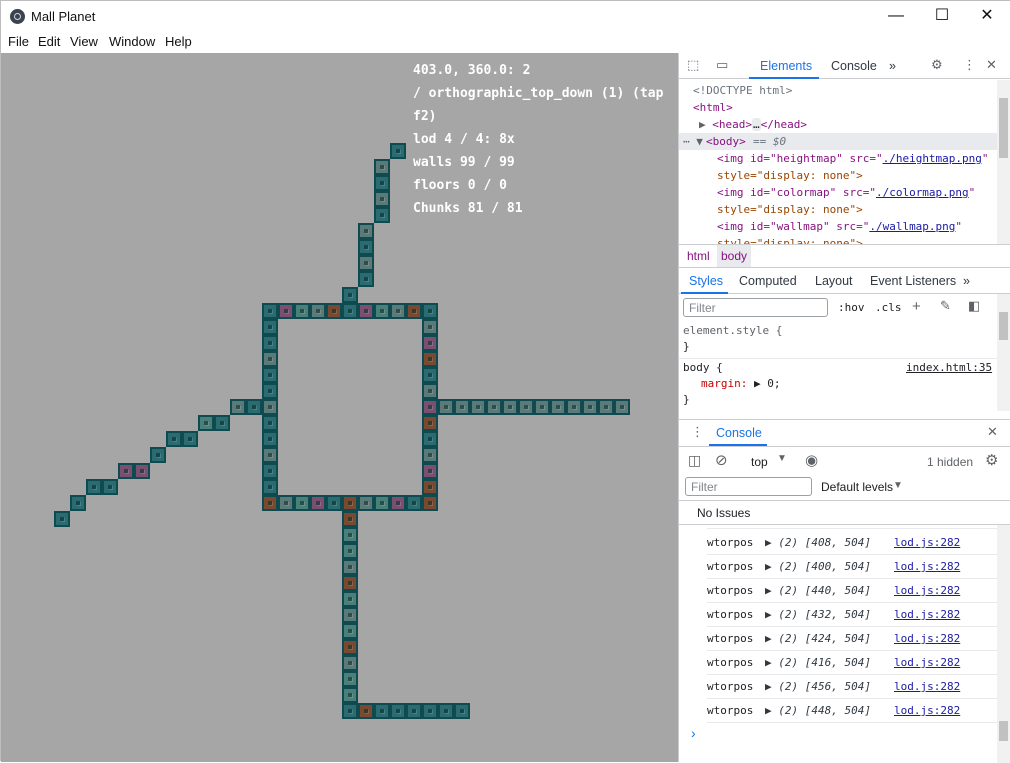 The height and width of the screenshot is (763, 1010). Describe the element at coordinates (969, 65) in the screenshot. I see `kebab-menu-icon: ⋮` at that location.